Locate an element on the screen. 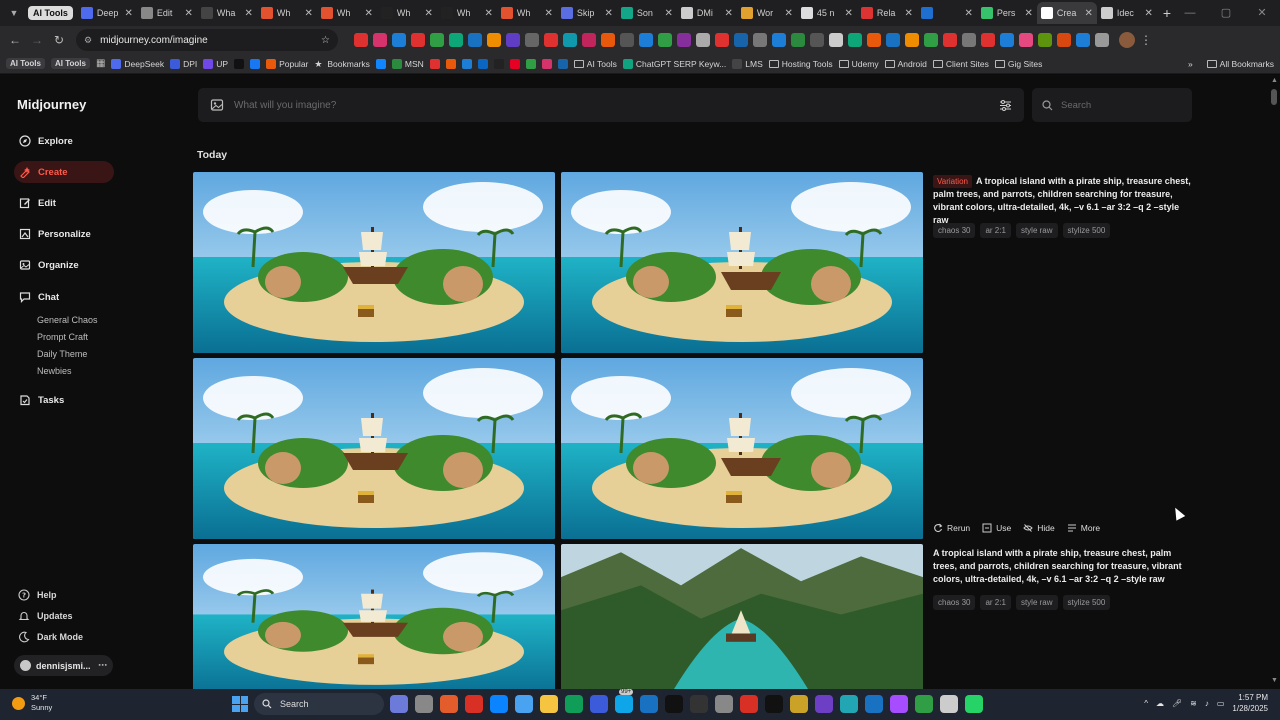 Image resolution: width=1280 pixels, height=720 pixels. use-button: Use is located at coordinates (996, 528).